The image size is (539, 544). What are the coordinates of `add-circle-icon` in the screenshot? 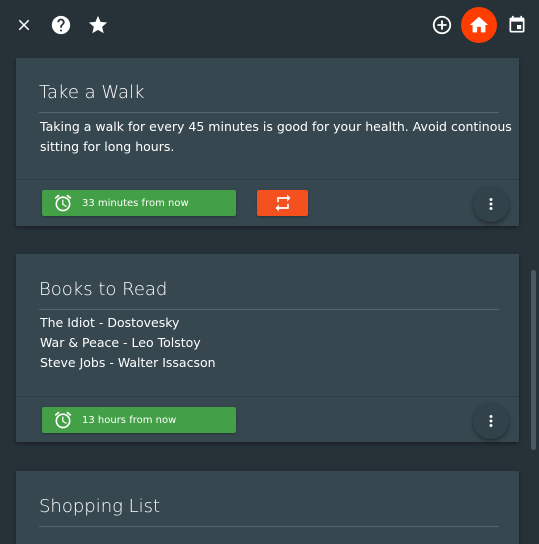 It's located at (442, 25).